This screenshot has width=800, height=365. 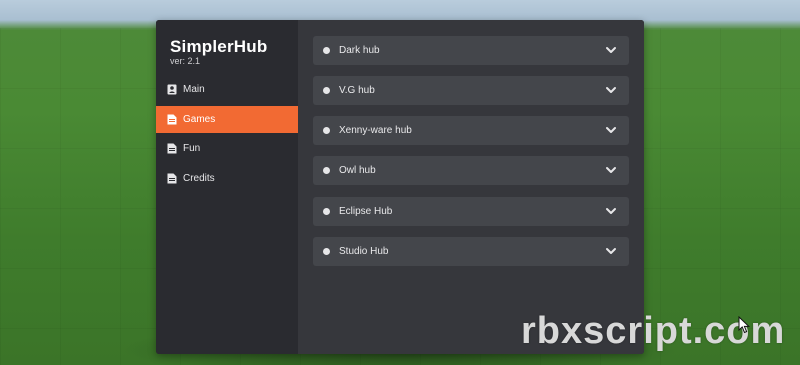 What do you see at coordinates (471, 130) in the screenshot?
I see `dropdown-xenny-ware-hub: Xenny-ware hub` at bounding box center [471, 130].